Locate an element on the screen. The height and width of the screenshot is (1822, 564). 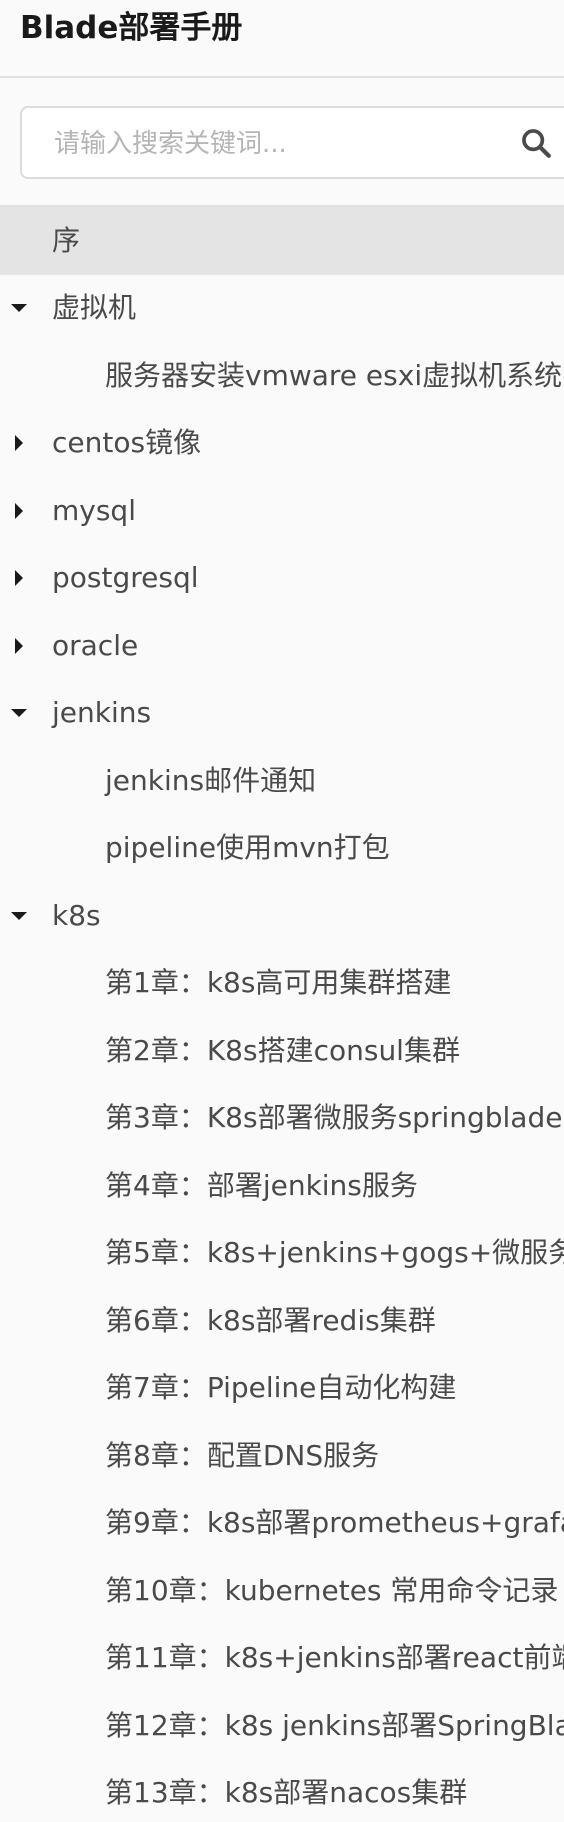
nav-subitem: 第6章：k8s部署redis集群 is located at coordinates (282, 1321).